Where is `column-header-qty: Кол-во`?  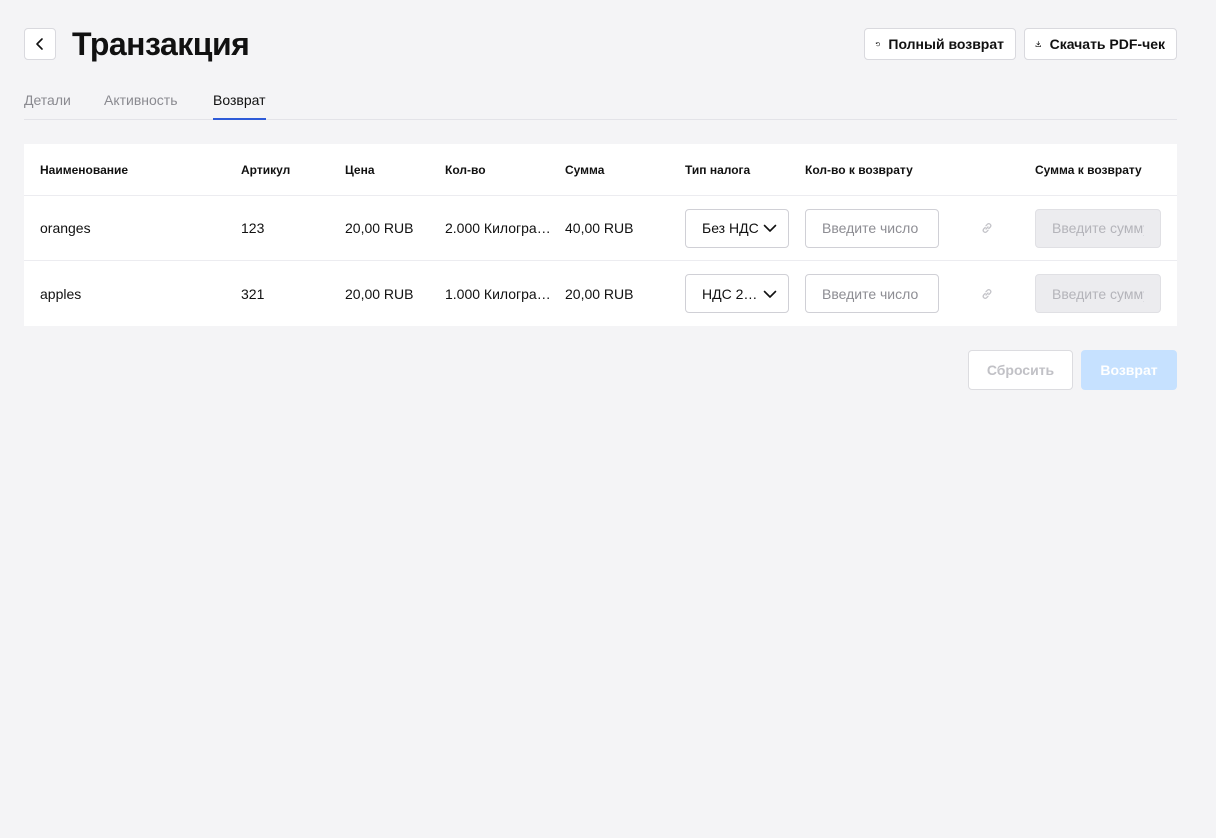 column-header-qty: Кол-во is located at coordinates (465, 169).